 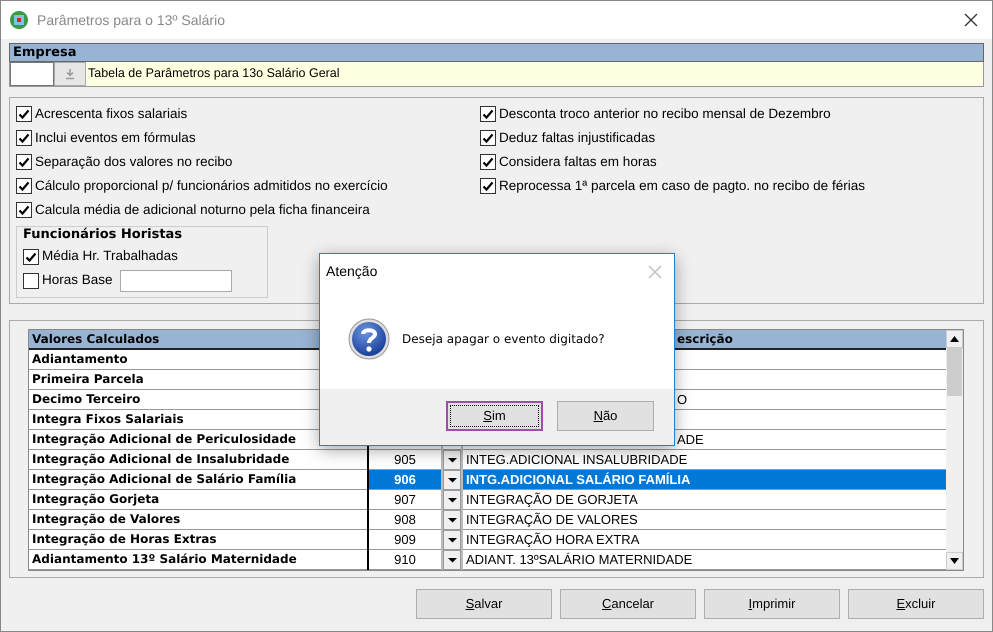 What do you see at coordinates (32, 74) in the screenshot?
I see `code-field` at bounding box center [32, 74].